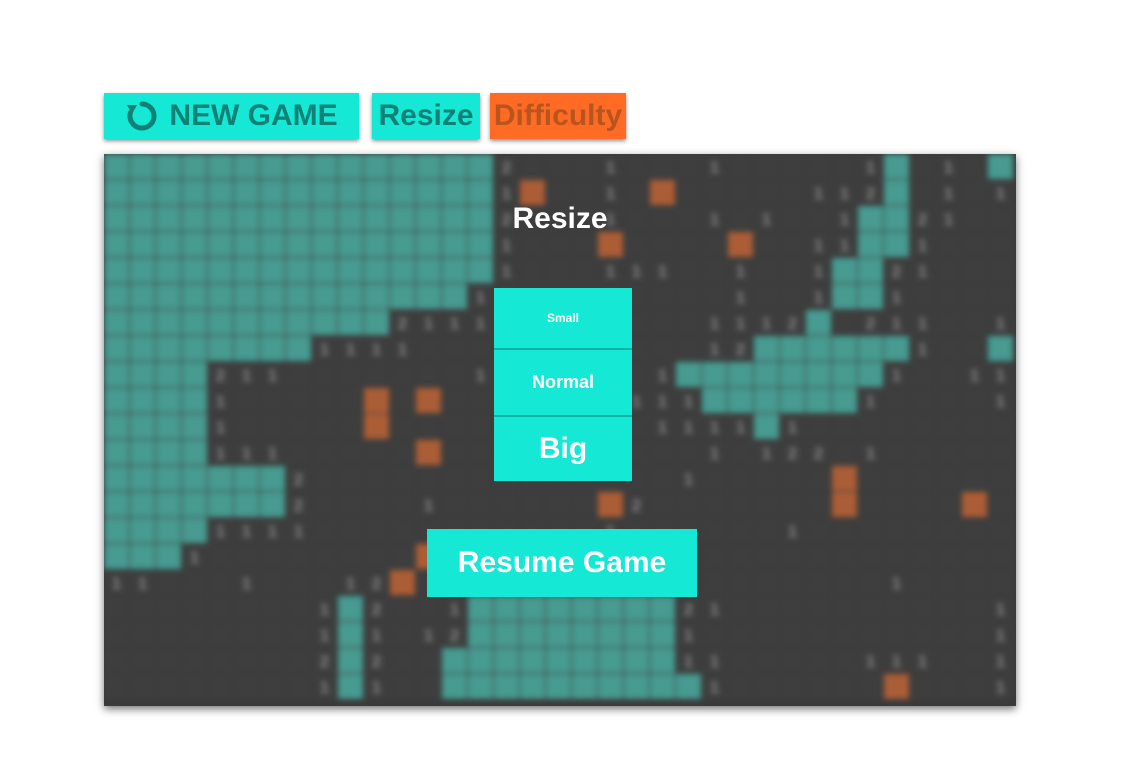  Describe the element at coordinates (558, 116) in the screenshot. I see `difficulty-button: Difficulty` at that location.